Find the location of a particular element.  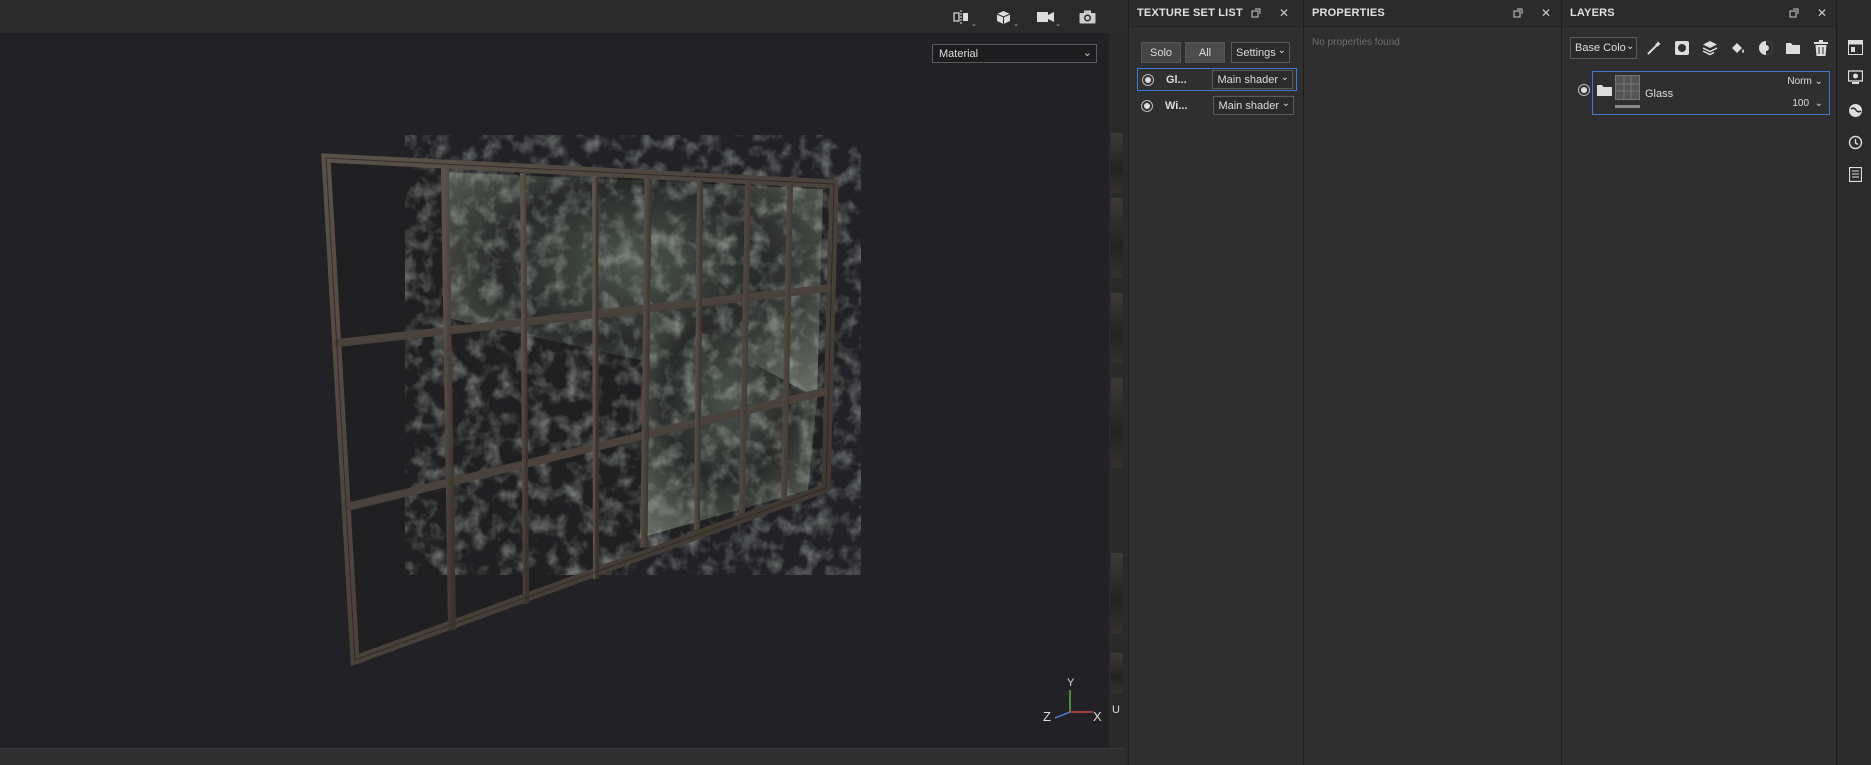

texture-set-row: Gl... Main shader ⌄ is located at coordinates (1217, 79).